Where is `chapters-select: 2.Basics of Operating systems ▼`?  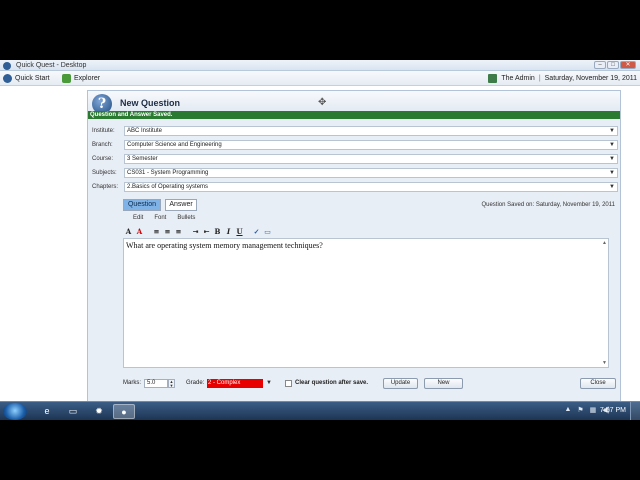 chapters-select: 2.Basics of Operating systems ▼ is located at coordinates (371, 186).